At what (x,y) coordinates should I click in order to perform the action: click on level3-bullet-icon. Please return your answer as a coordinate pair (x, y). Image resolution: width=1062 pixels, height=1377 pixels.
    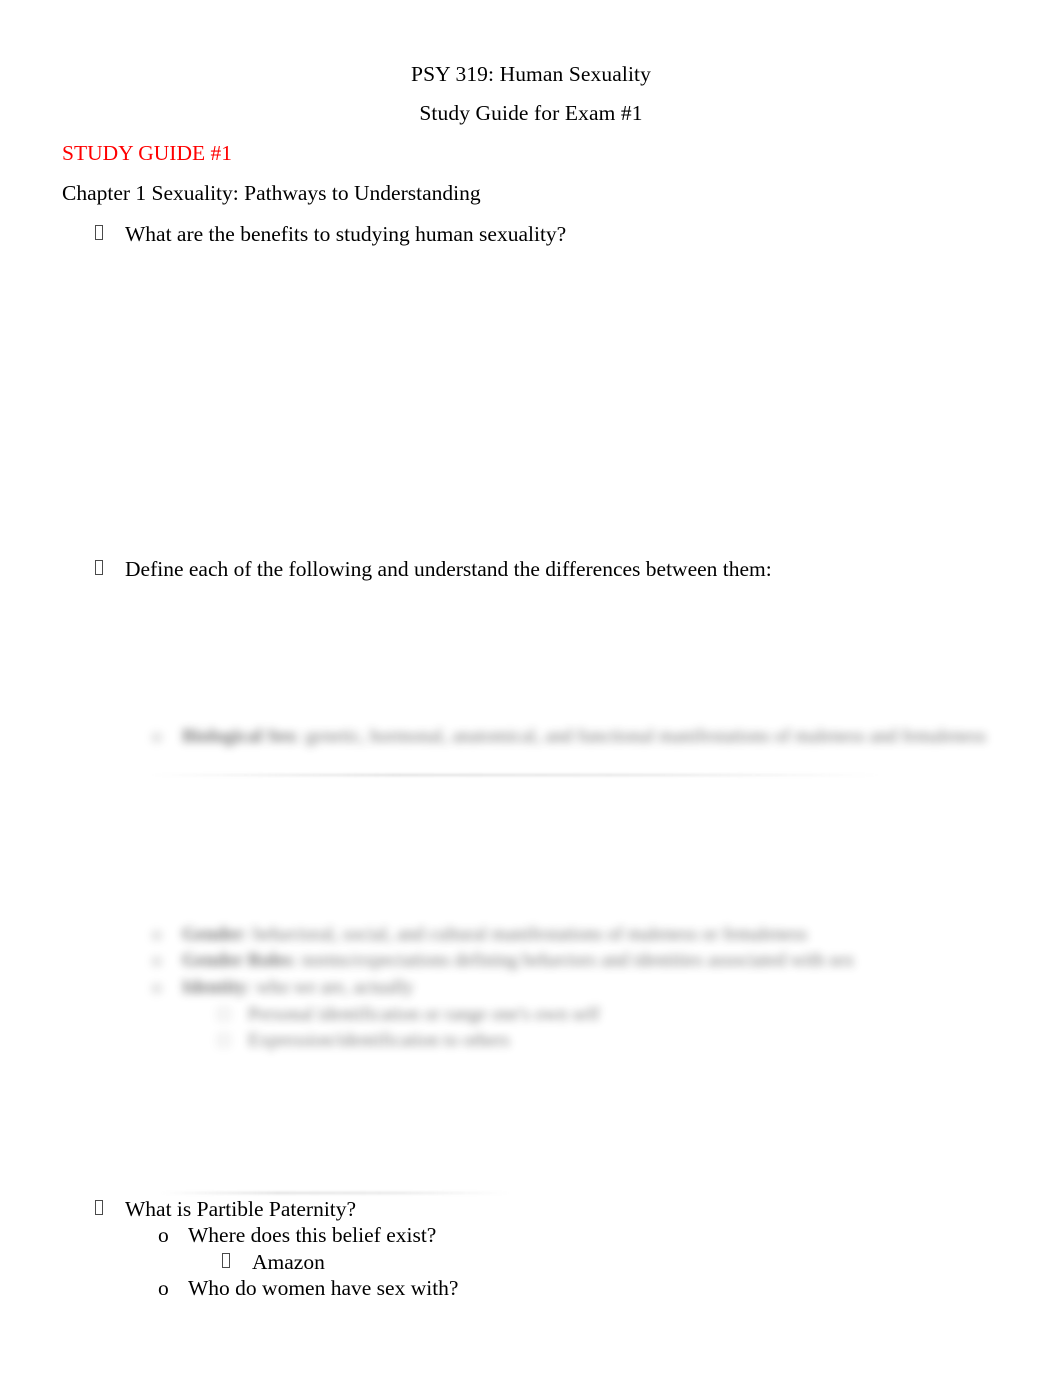
    Looking at the image, I should click on (237, 1262).